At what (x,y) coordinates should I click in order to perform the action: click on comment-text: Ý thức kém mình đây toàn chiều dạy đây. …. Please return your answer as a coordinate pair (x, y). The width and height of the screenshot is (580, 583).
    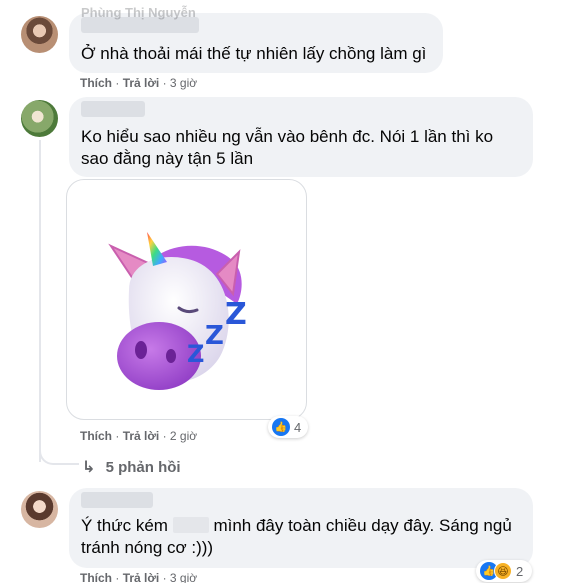
    Looking at the image, I should click on (296, 536).